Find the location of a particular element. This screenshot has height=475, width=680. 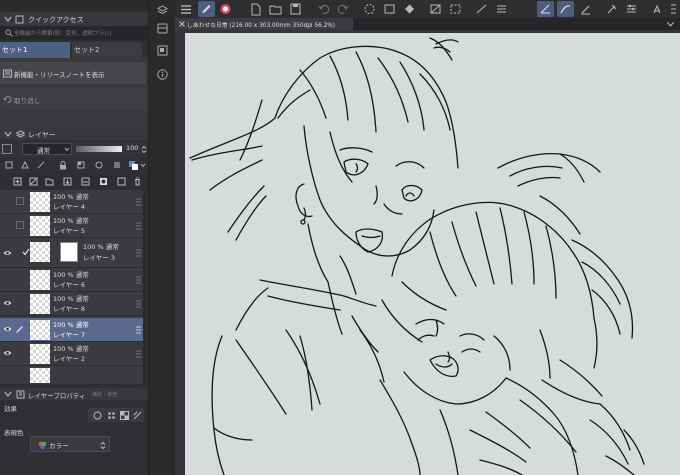

settings-button is located at coordinates (657, 9).